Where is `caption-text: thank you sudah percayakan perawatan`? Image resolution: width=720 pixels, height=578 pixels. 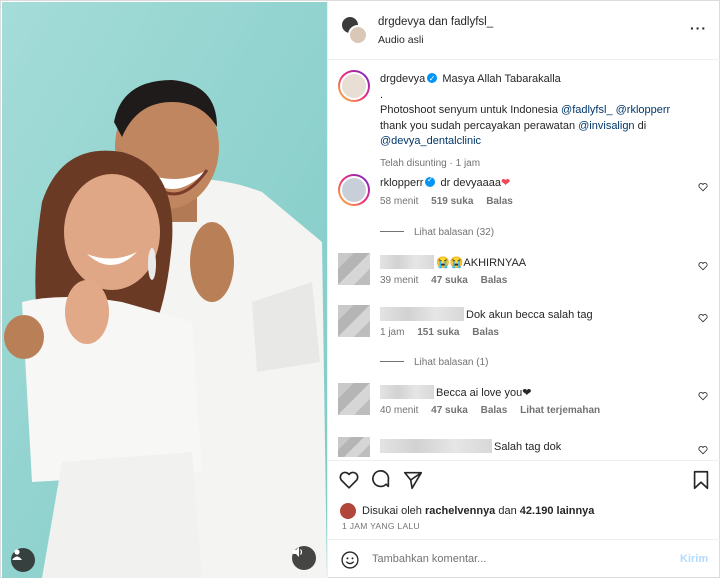 caption-text: thank you sudah percayakan perawatan is located at coordinates (478, 125).